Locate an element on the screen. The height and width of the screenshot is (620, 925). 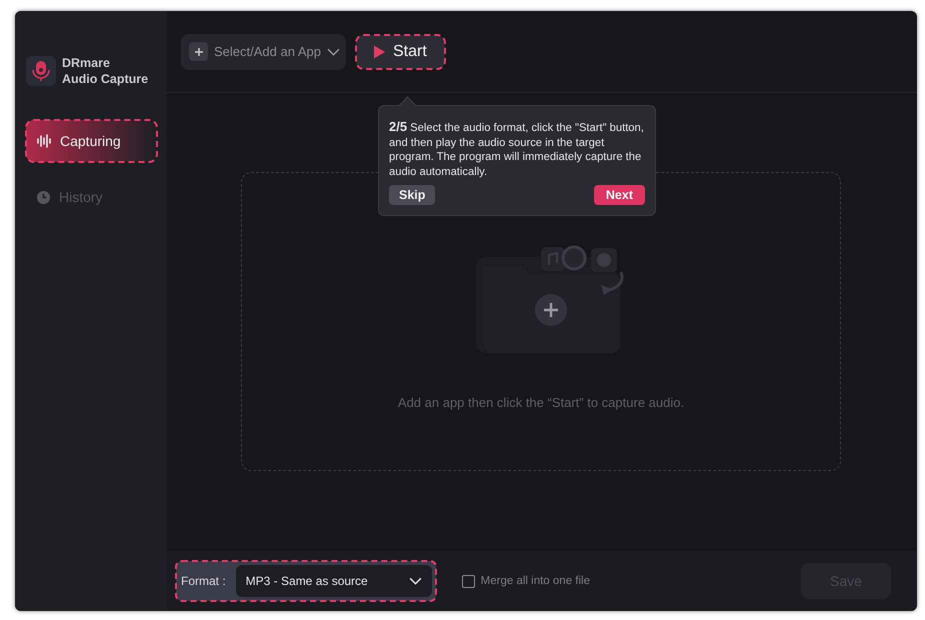
skip-button: Skip is located at coordinates (412, 195).